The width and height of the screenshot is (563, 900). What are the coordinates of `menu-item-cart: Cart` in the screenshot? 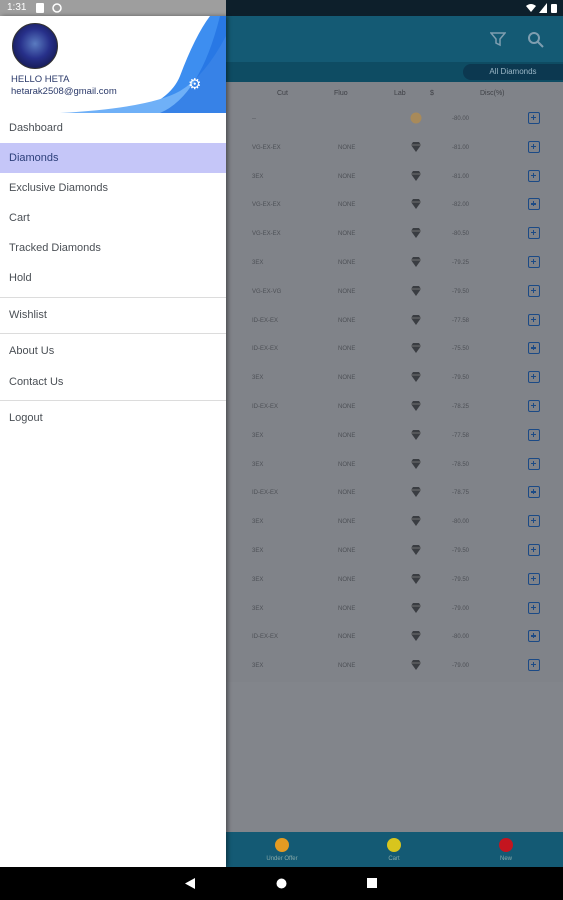 It's located at (113, 218).